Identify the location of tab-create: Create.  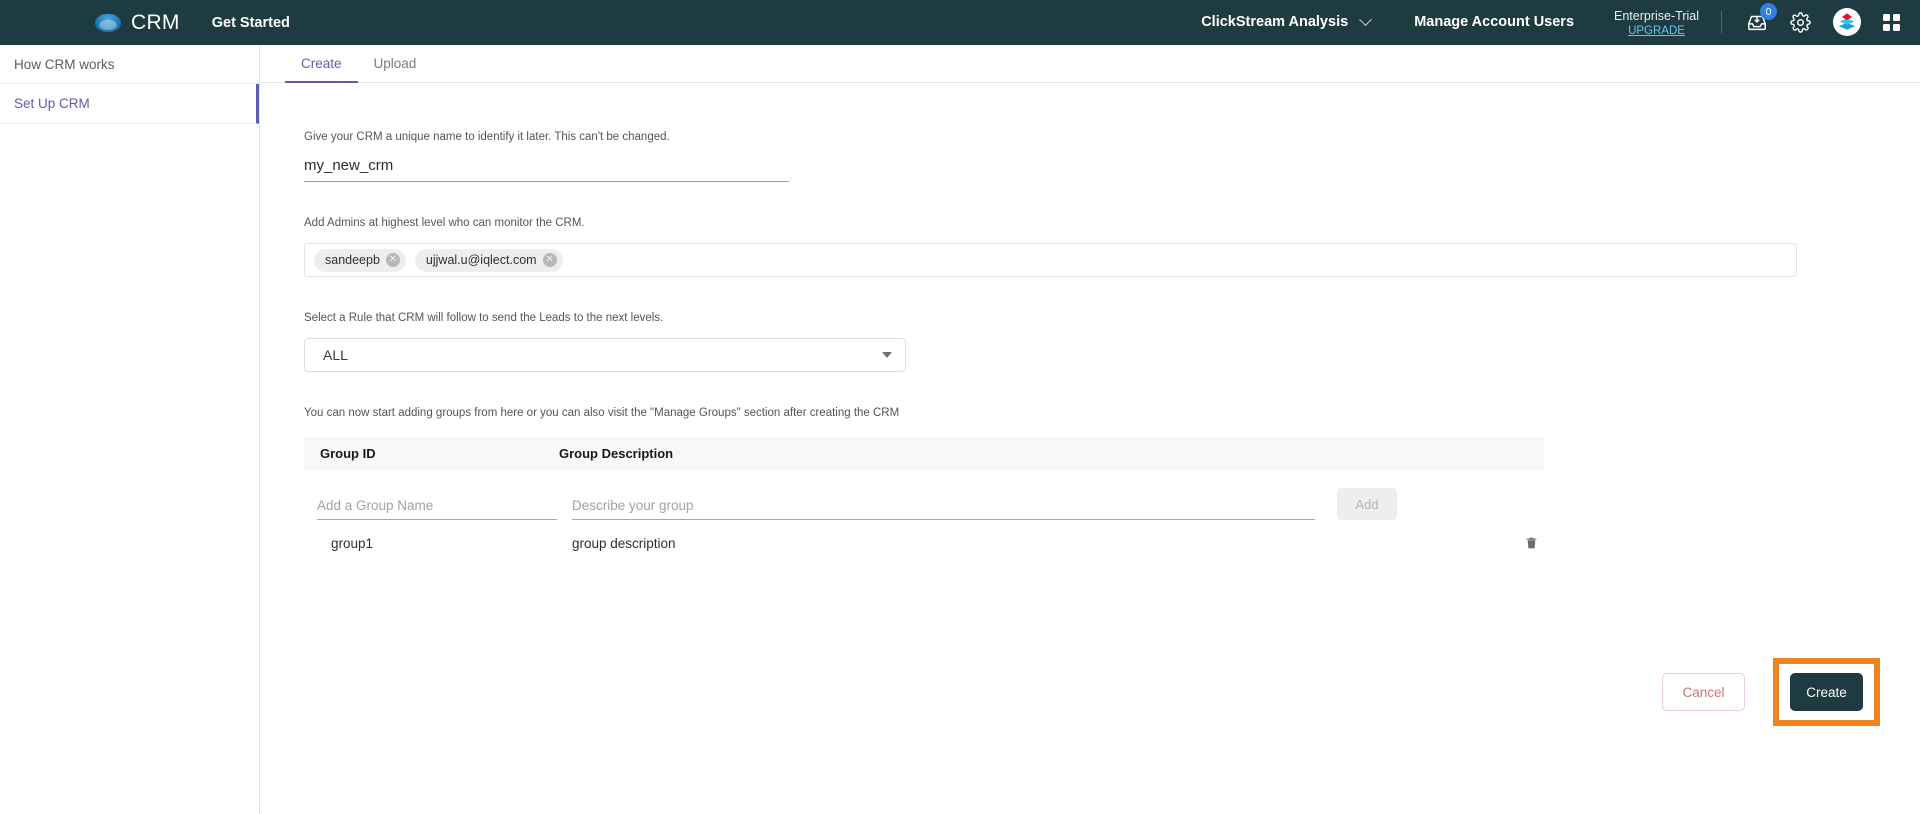
(321, 64).